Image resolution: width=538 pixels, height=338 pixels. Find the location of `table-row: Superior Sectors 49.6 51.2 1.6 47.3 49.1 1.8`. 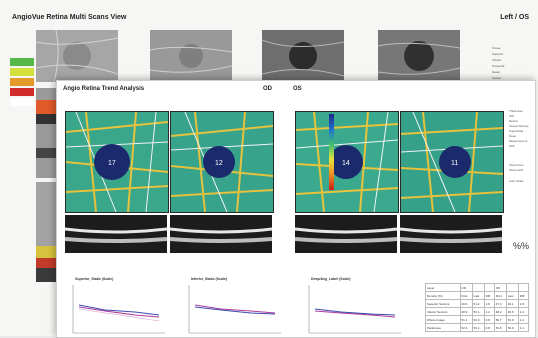

table-row: Superior Sectors 49.6 51.2 1.6 47.3 49.1 1.8 is located at coordinates (477, 303).